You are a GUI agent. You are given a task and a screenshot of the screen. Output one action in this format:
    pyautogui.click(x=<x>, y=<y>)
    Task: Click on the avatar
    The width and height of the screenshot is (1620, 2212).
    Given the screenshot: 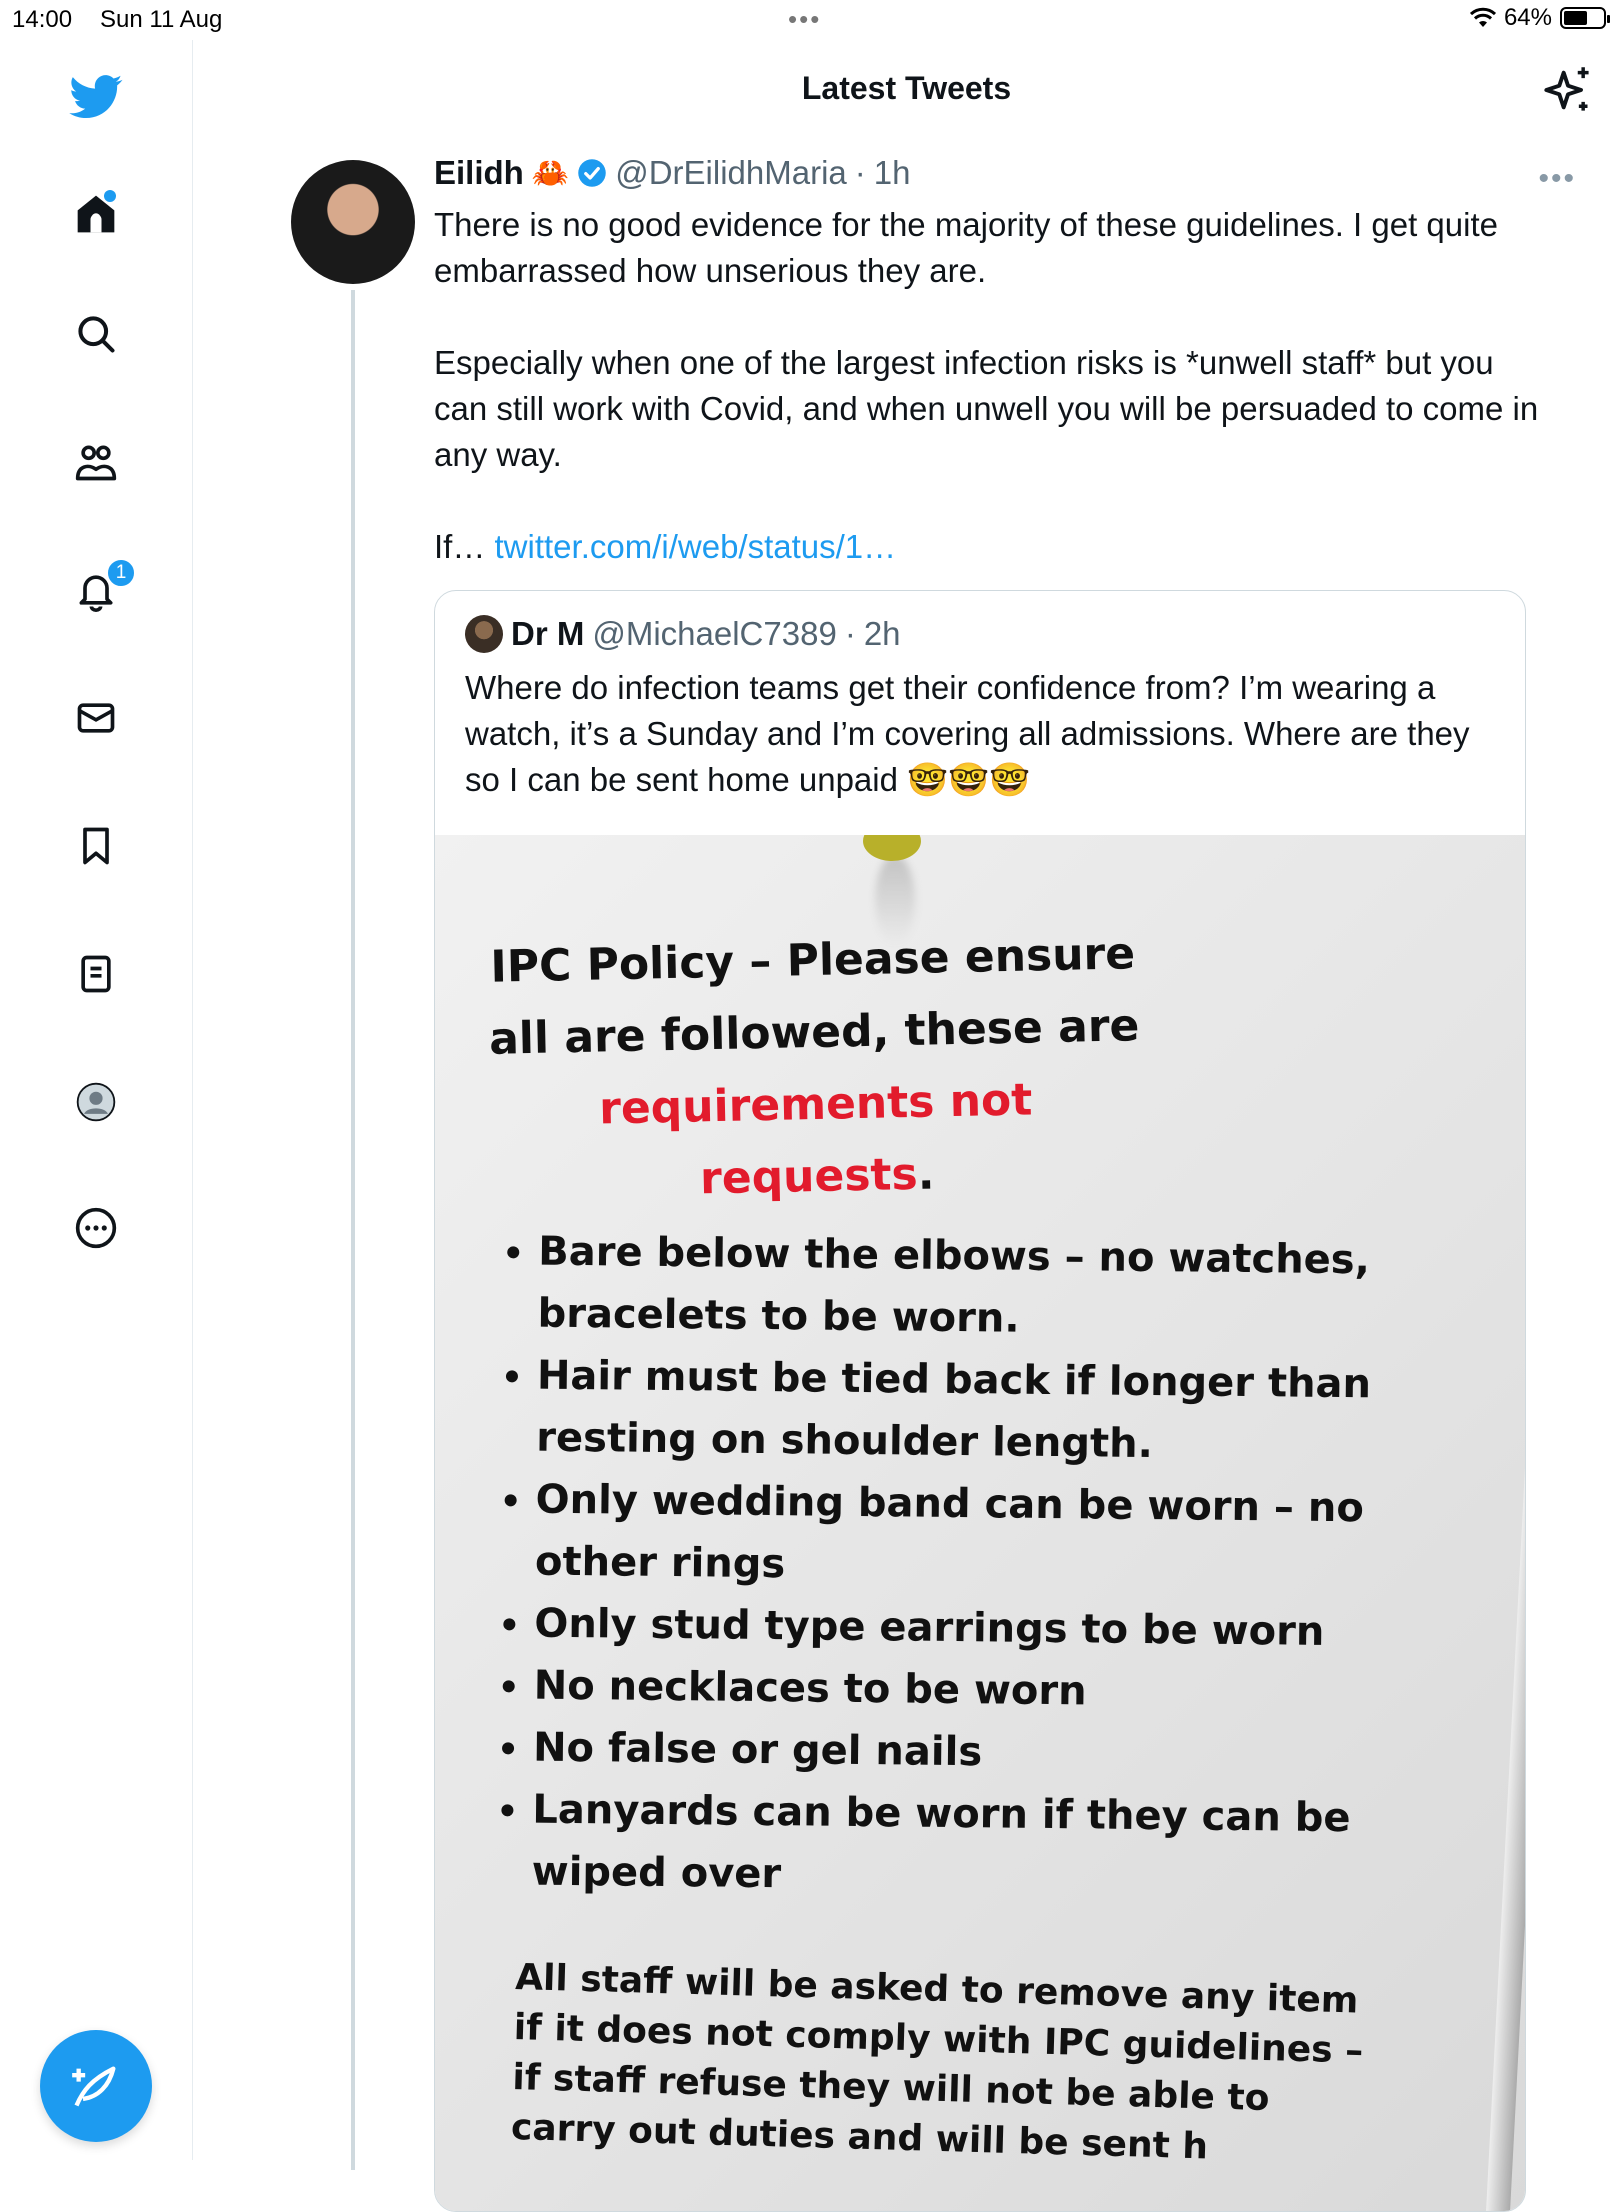 What is the action you would take?
    pyautogui.click(x=353, y=222)
    